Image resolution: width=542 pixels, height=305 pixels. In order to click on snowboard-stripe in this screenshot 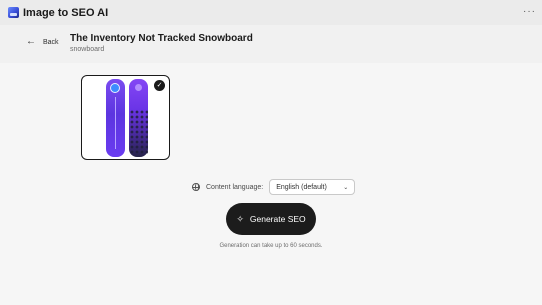, I will do `click(115, 123)`.